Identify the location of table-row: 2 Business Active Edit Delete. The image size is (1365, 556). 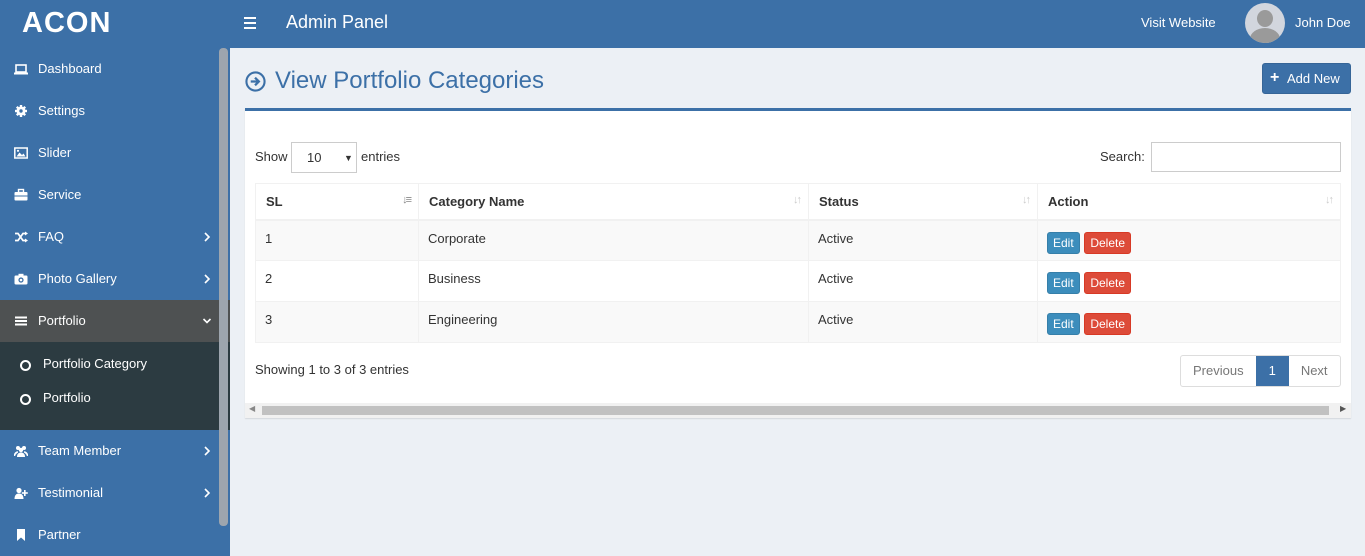
(798, 281).